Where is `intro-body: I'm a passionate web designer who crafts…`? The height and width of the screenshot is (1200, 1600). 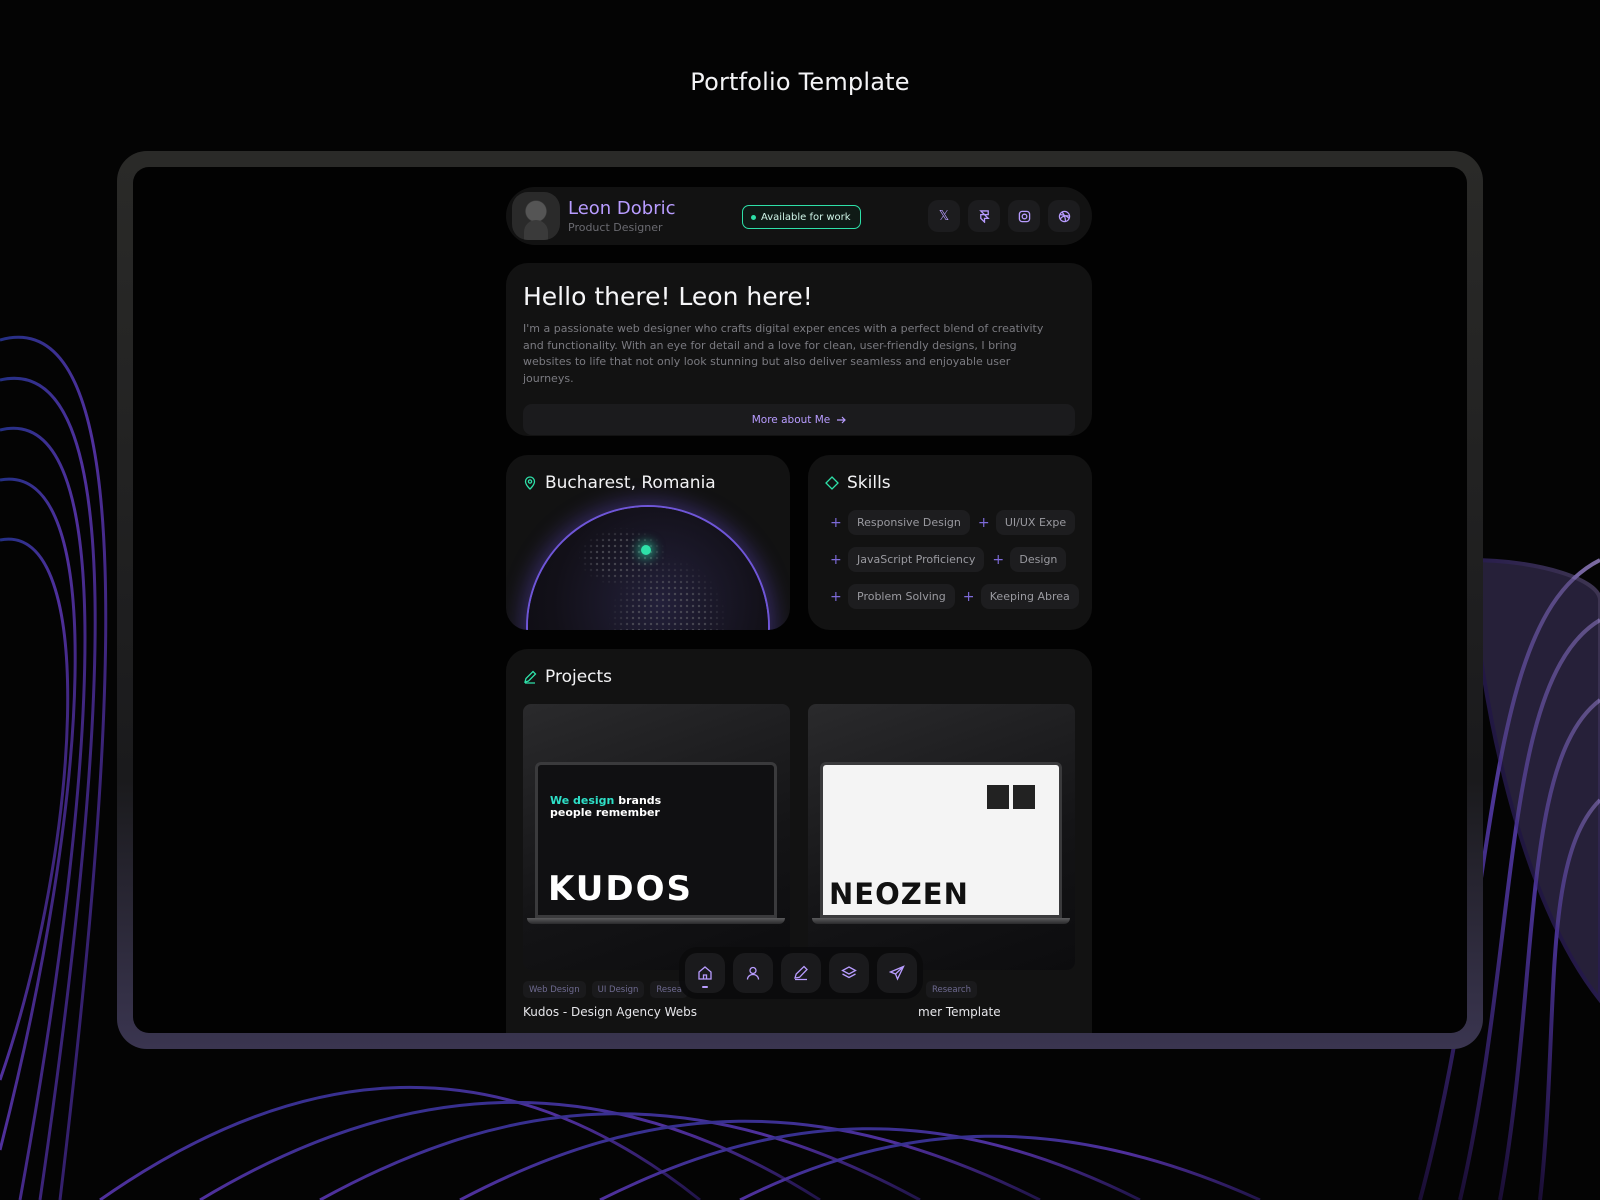
intro-body: I'm a passionate web designer who crafts… is located at coordinates (783, 353).